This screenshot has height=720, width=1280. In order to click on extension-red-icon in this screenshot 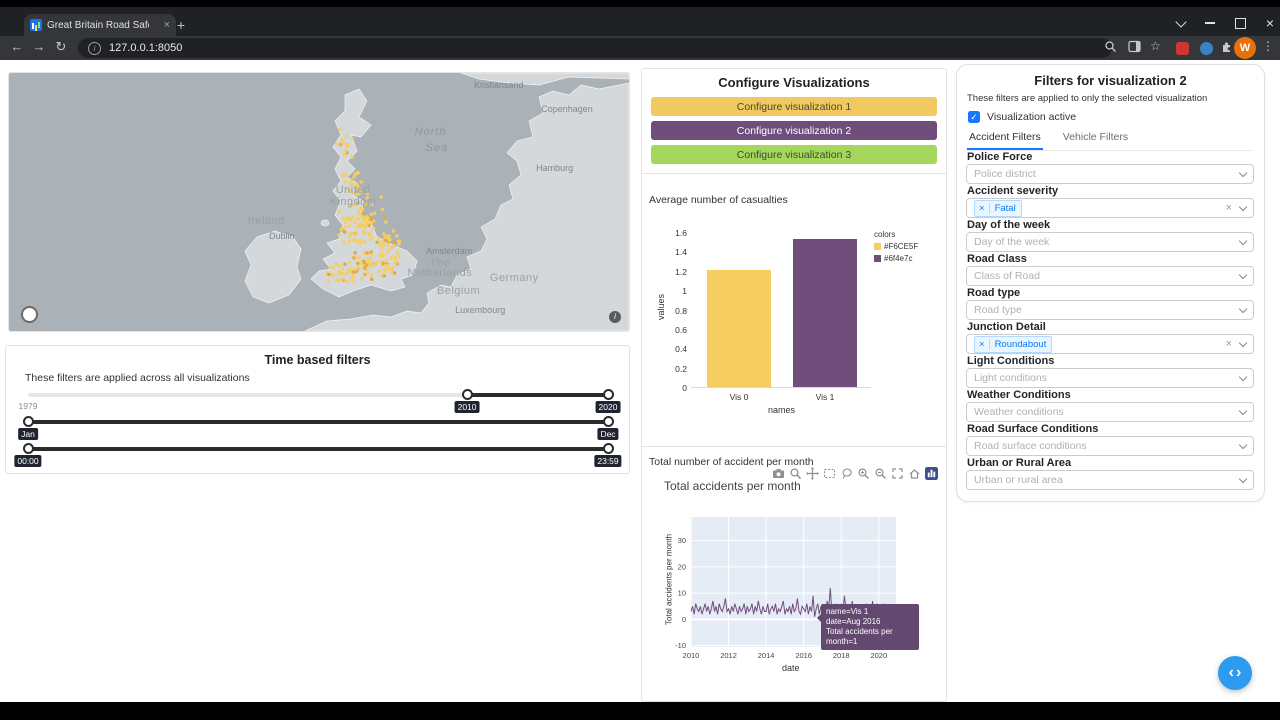, I will do `click(1182, 48)`.